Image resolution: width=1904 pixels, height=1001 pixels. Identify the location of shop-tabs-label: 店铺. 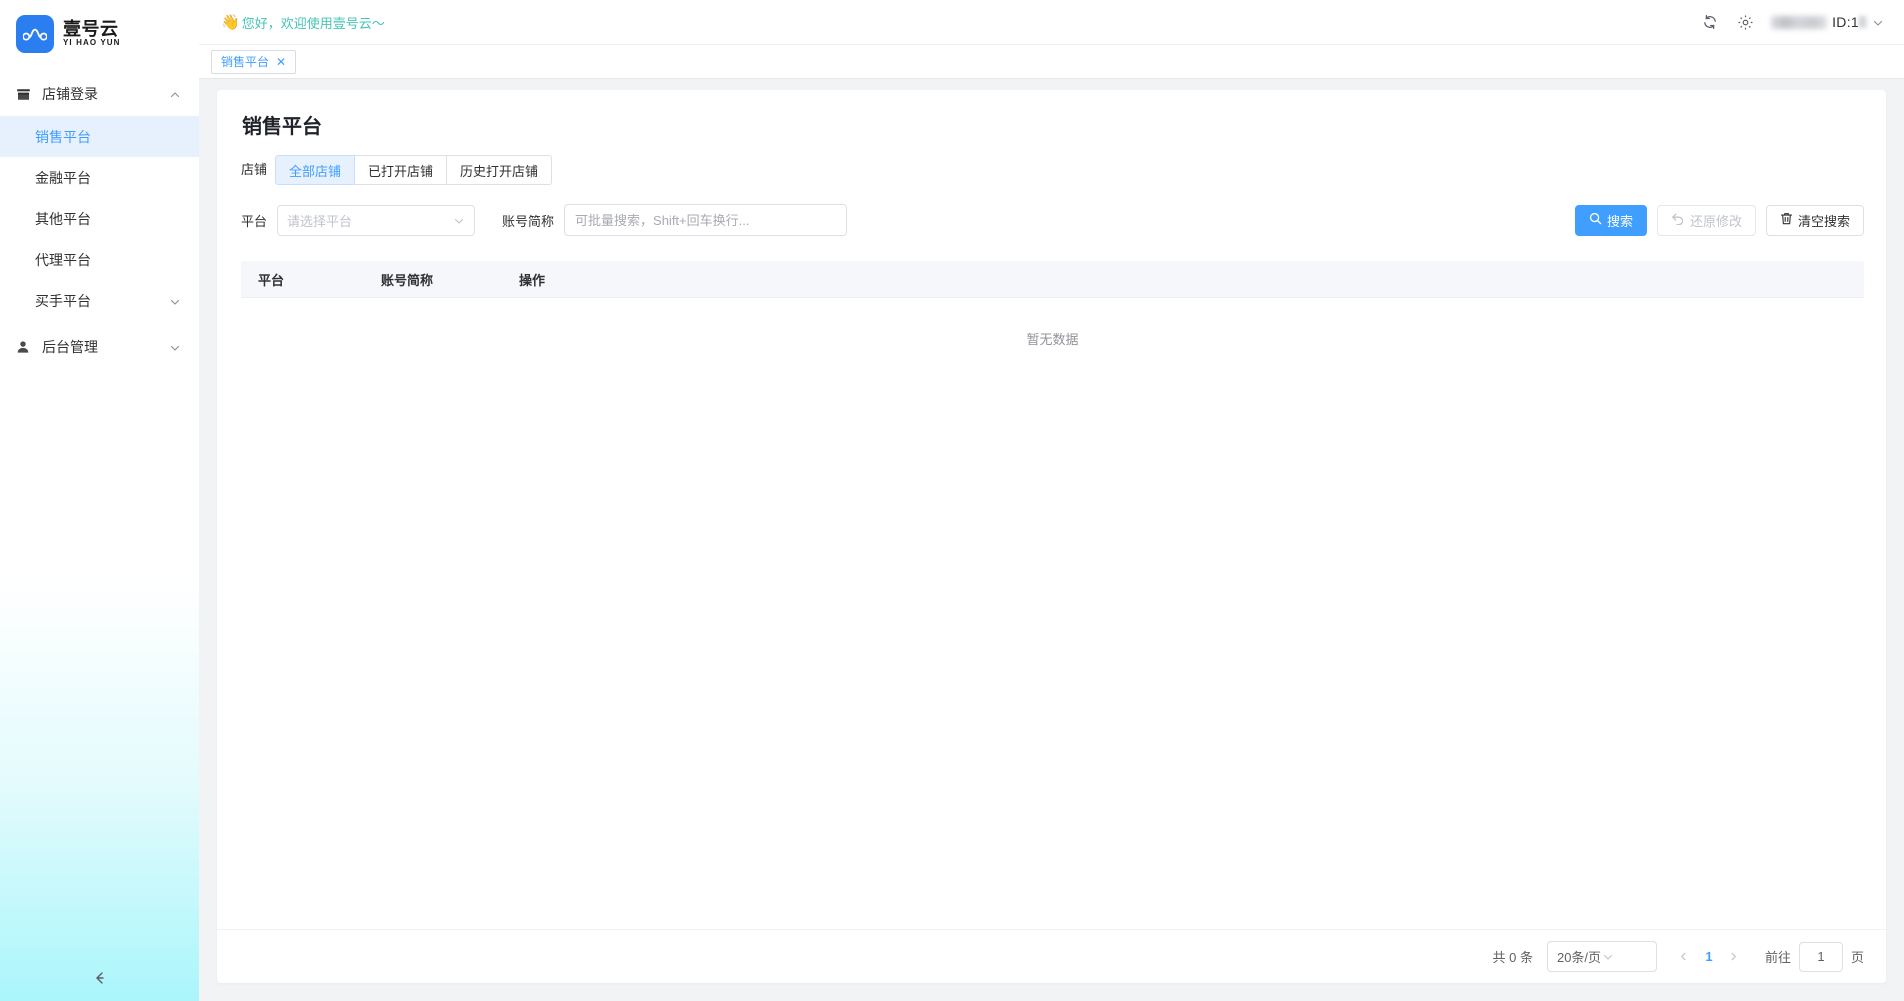
(254, 169).